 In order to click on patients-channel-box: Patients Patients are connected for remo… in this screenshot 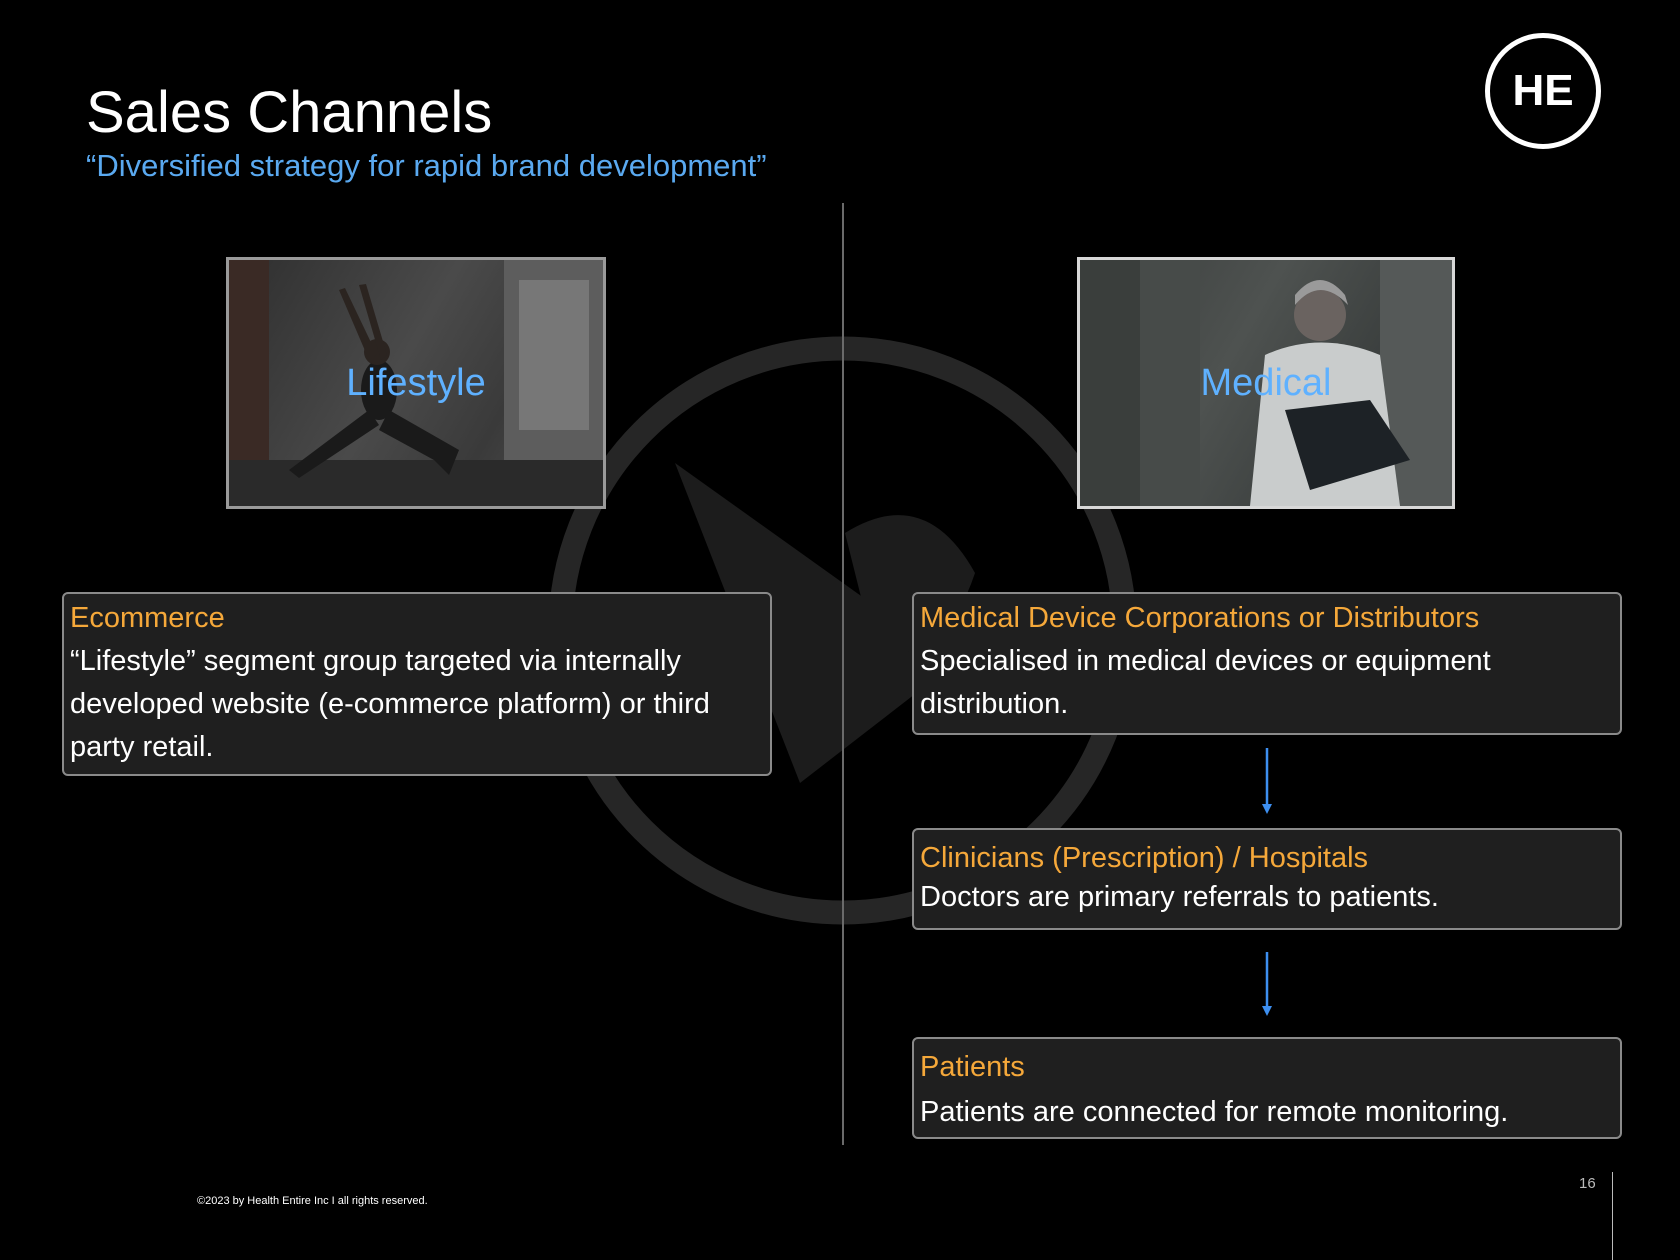, I will do `click(1267, 1088)`.